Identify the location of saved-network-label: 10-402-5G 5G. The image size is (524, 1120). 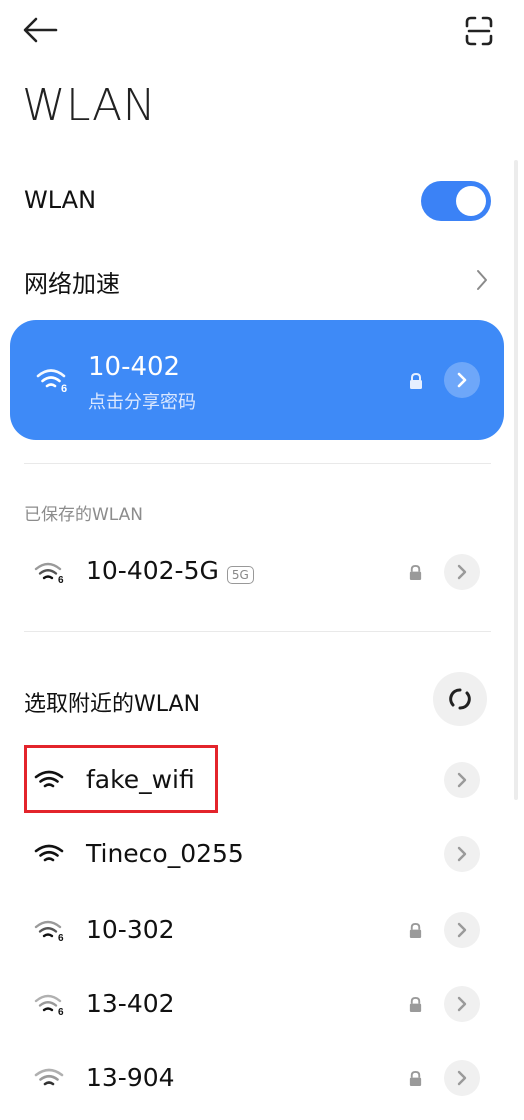
(170, 570).